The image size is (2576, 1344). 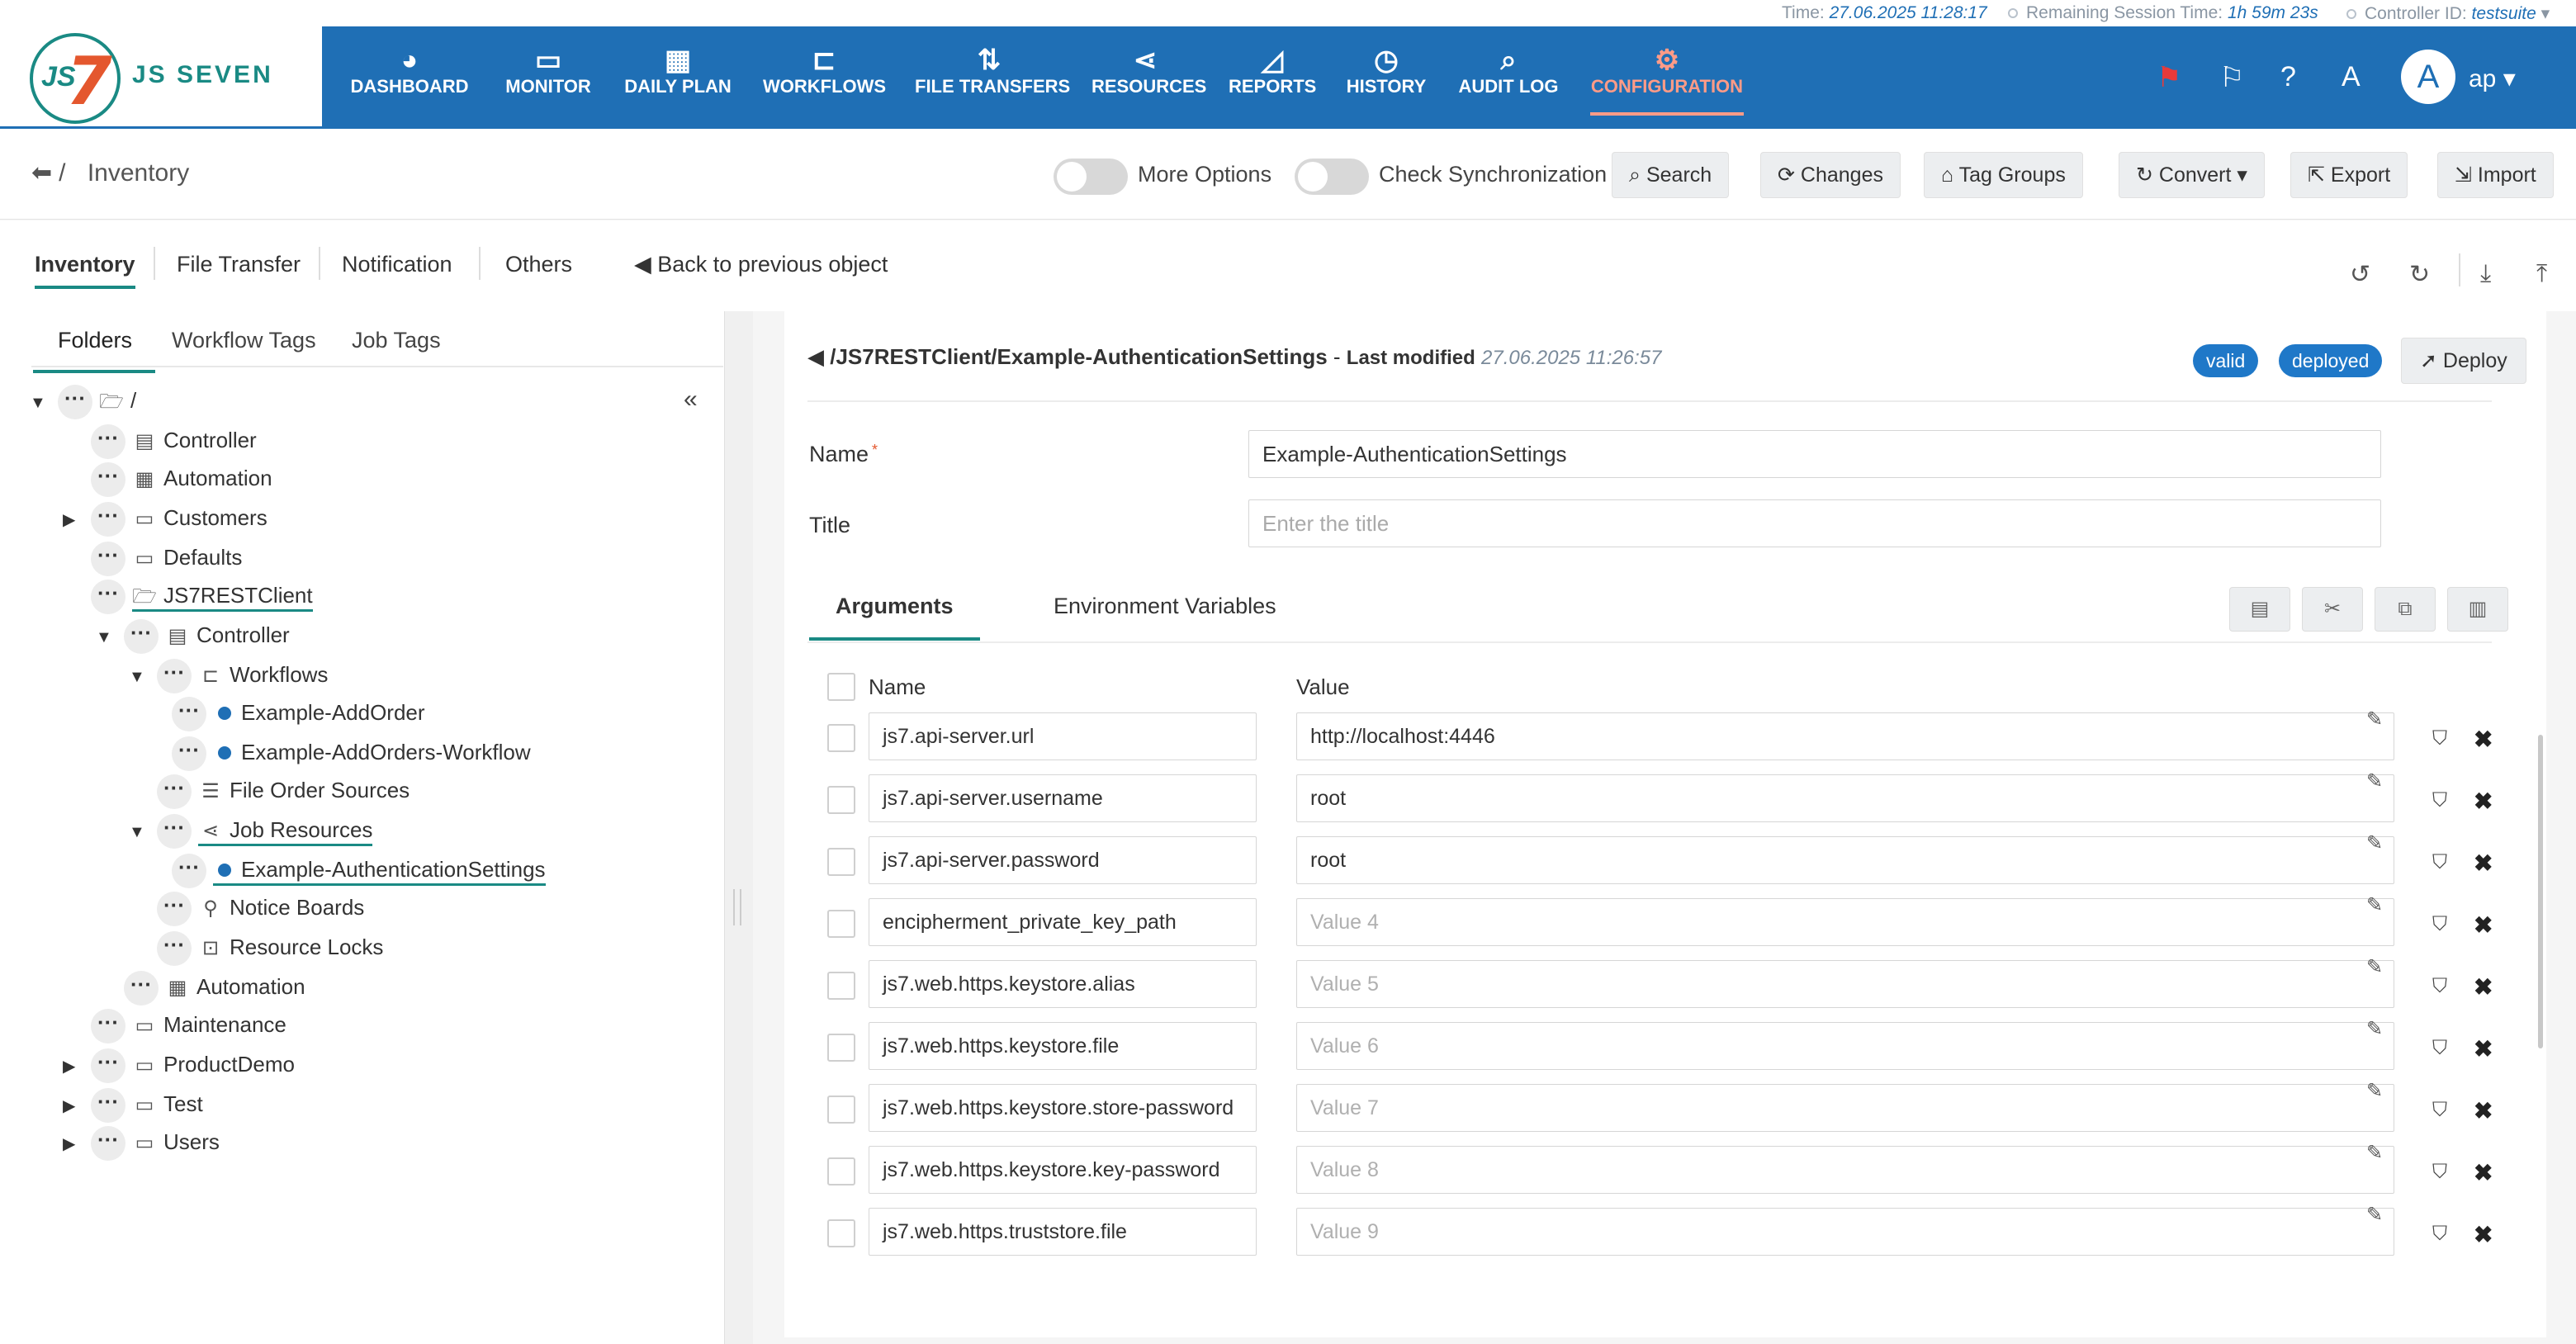 I want to click on argument-value-input: Value 6, so click(x=1845, y=1046).